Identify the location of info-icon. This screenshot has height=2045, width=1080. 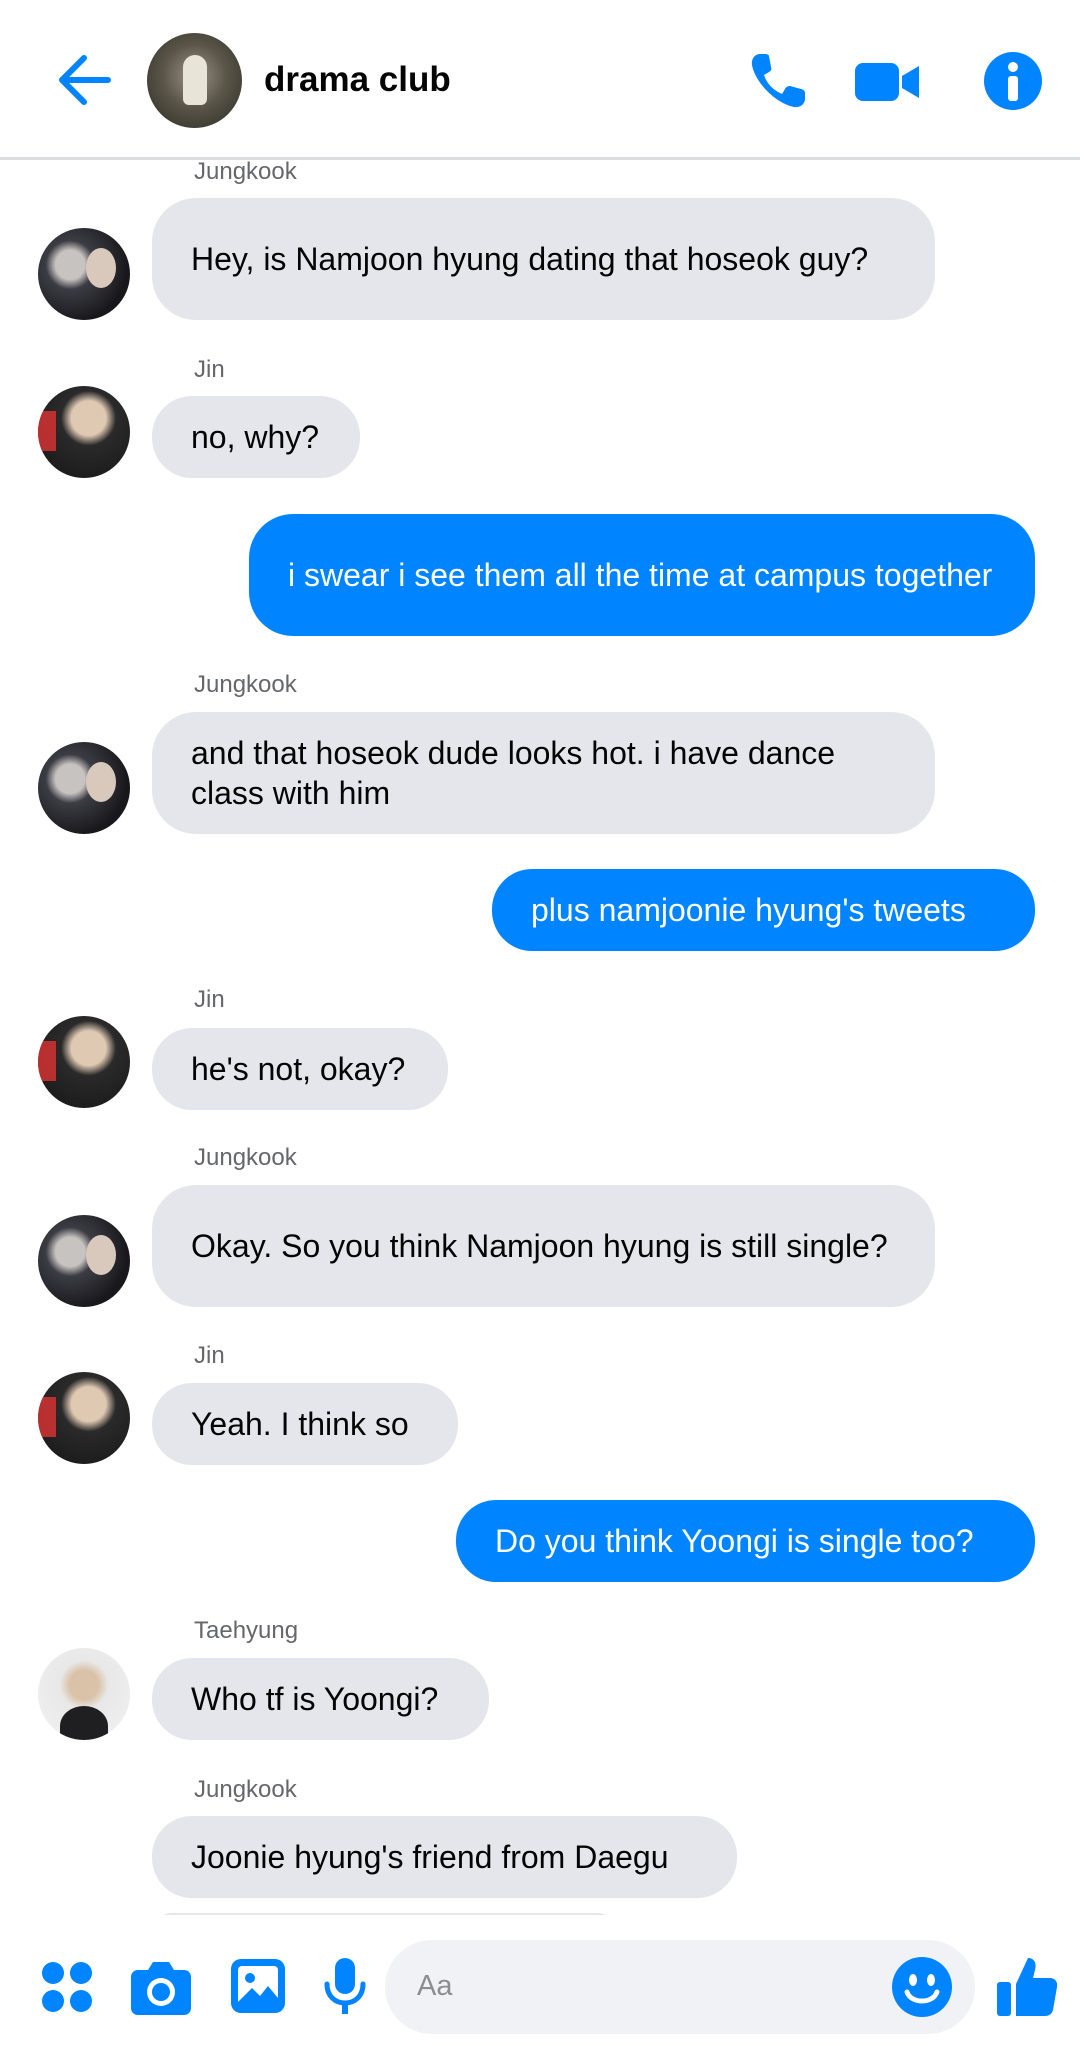
(1013, 81).